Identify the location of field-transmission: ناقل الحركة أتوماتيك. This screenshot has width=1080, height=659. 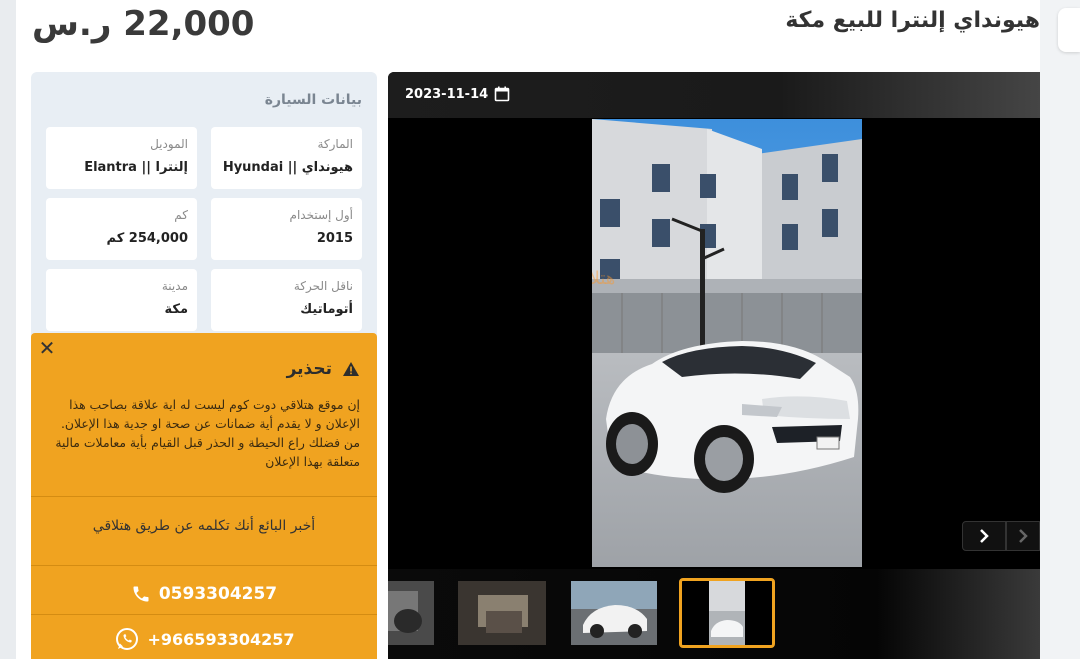
(286, 300).